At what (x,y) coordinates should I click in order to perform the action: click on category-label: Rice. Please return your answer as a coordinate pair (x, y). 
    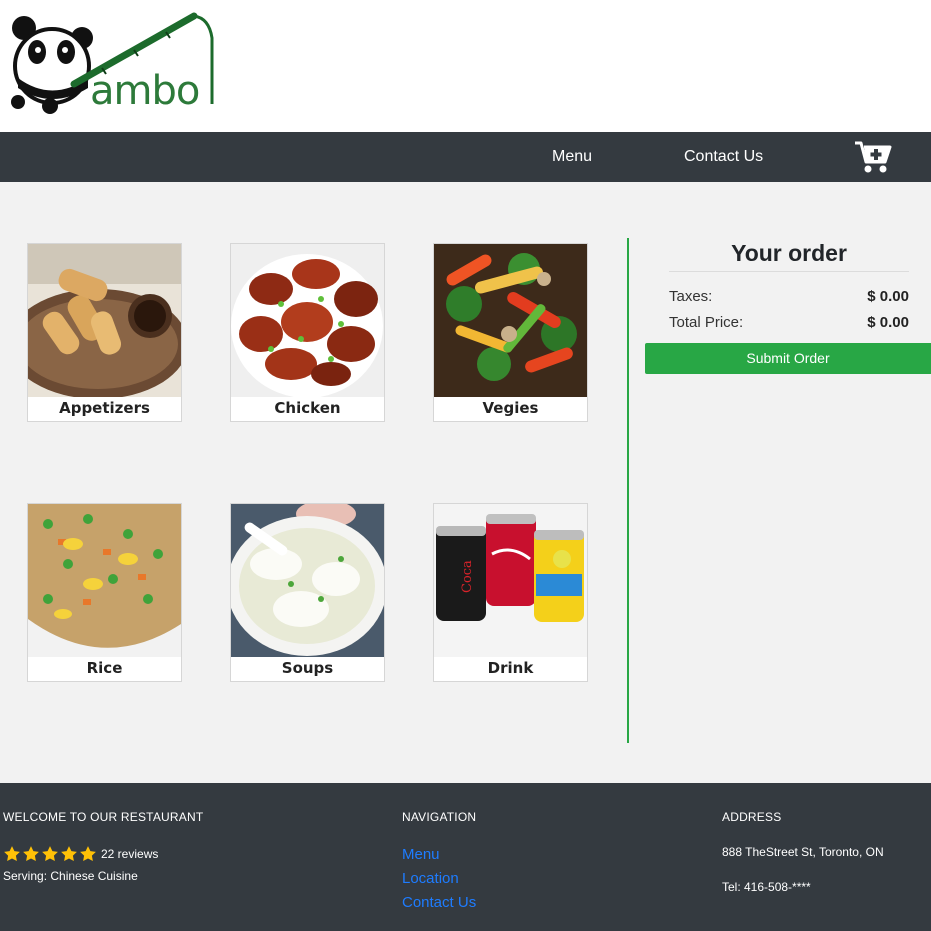
    Looking at the image, I should click on (104, 668).